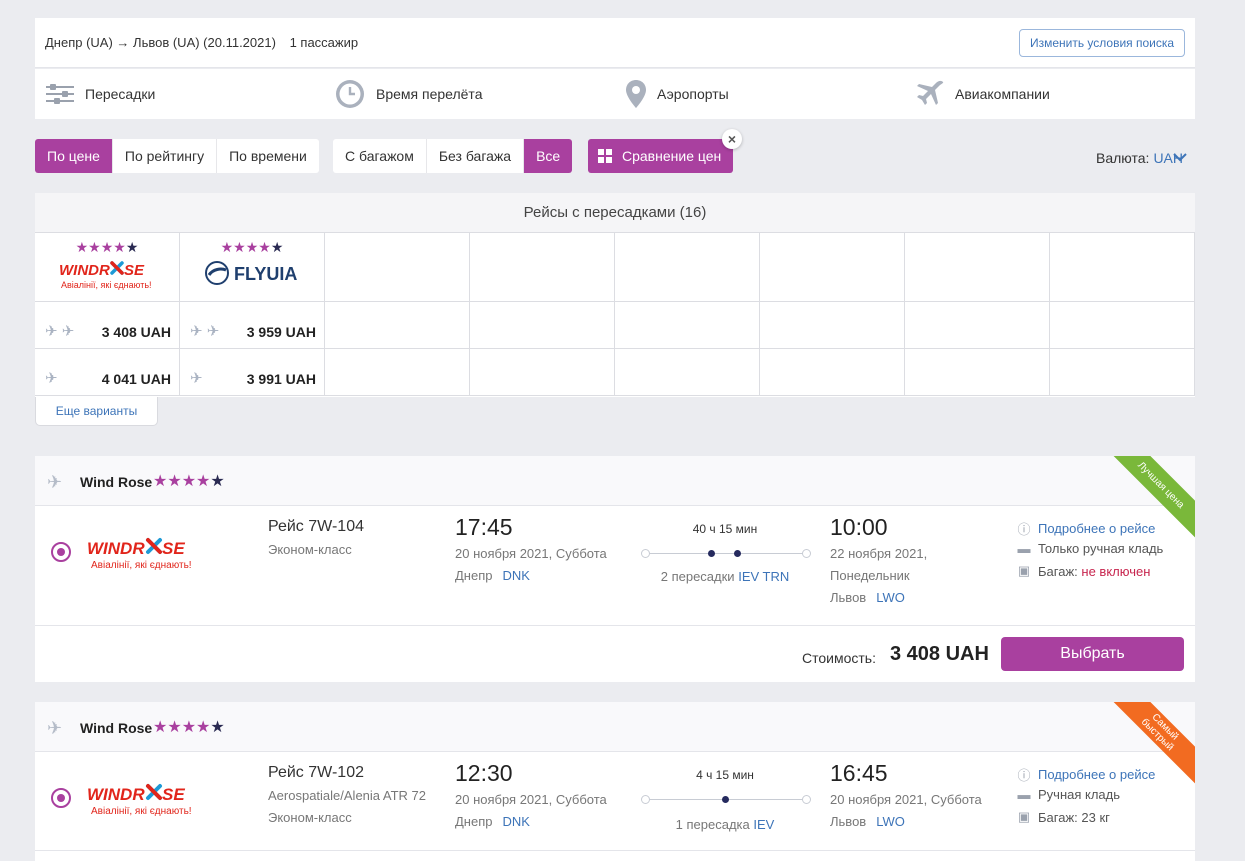  What do you see at coordinates (116, 548) in the screenshot?
I see `svg-text: WINDR` at bounding box center [116, 548].